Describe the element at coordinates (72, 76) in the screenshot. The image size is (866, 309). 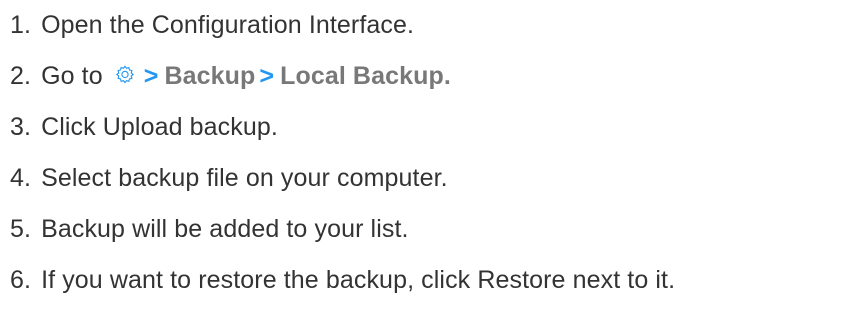
I see `step-text: Go to` at that location.